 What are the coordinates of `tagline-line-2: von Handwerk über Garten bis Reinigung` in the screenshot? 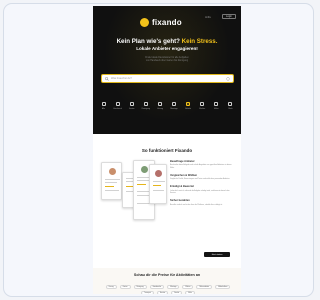 It's located at (167, 61).